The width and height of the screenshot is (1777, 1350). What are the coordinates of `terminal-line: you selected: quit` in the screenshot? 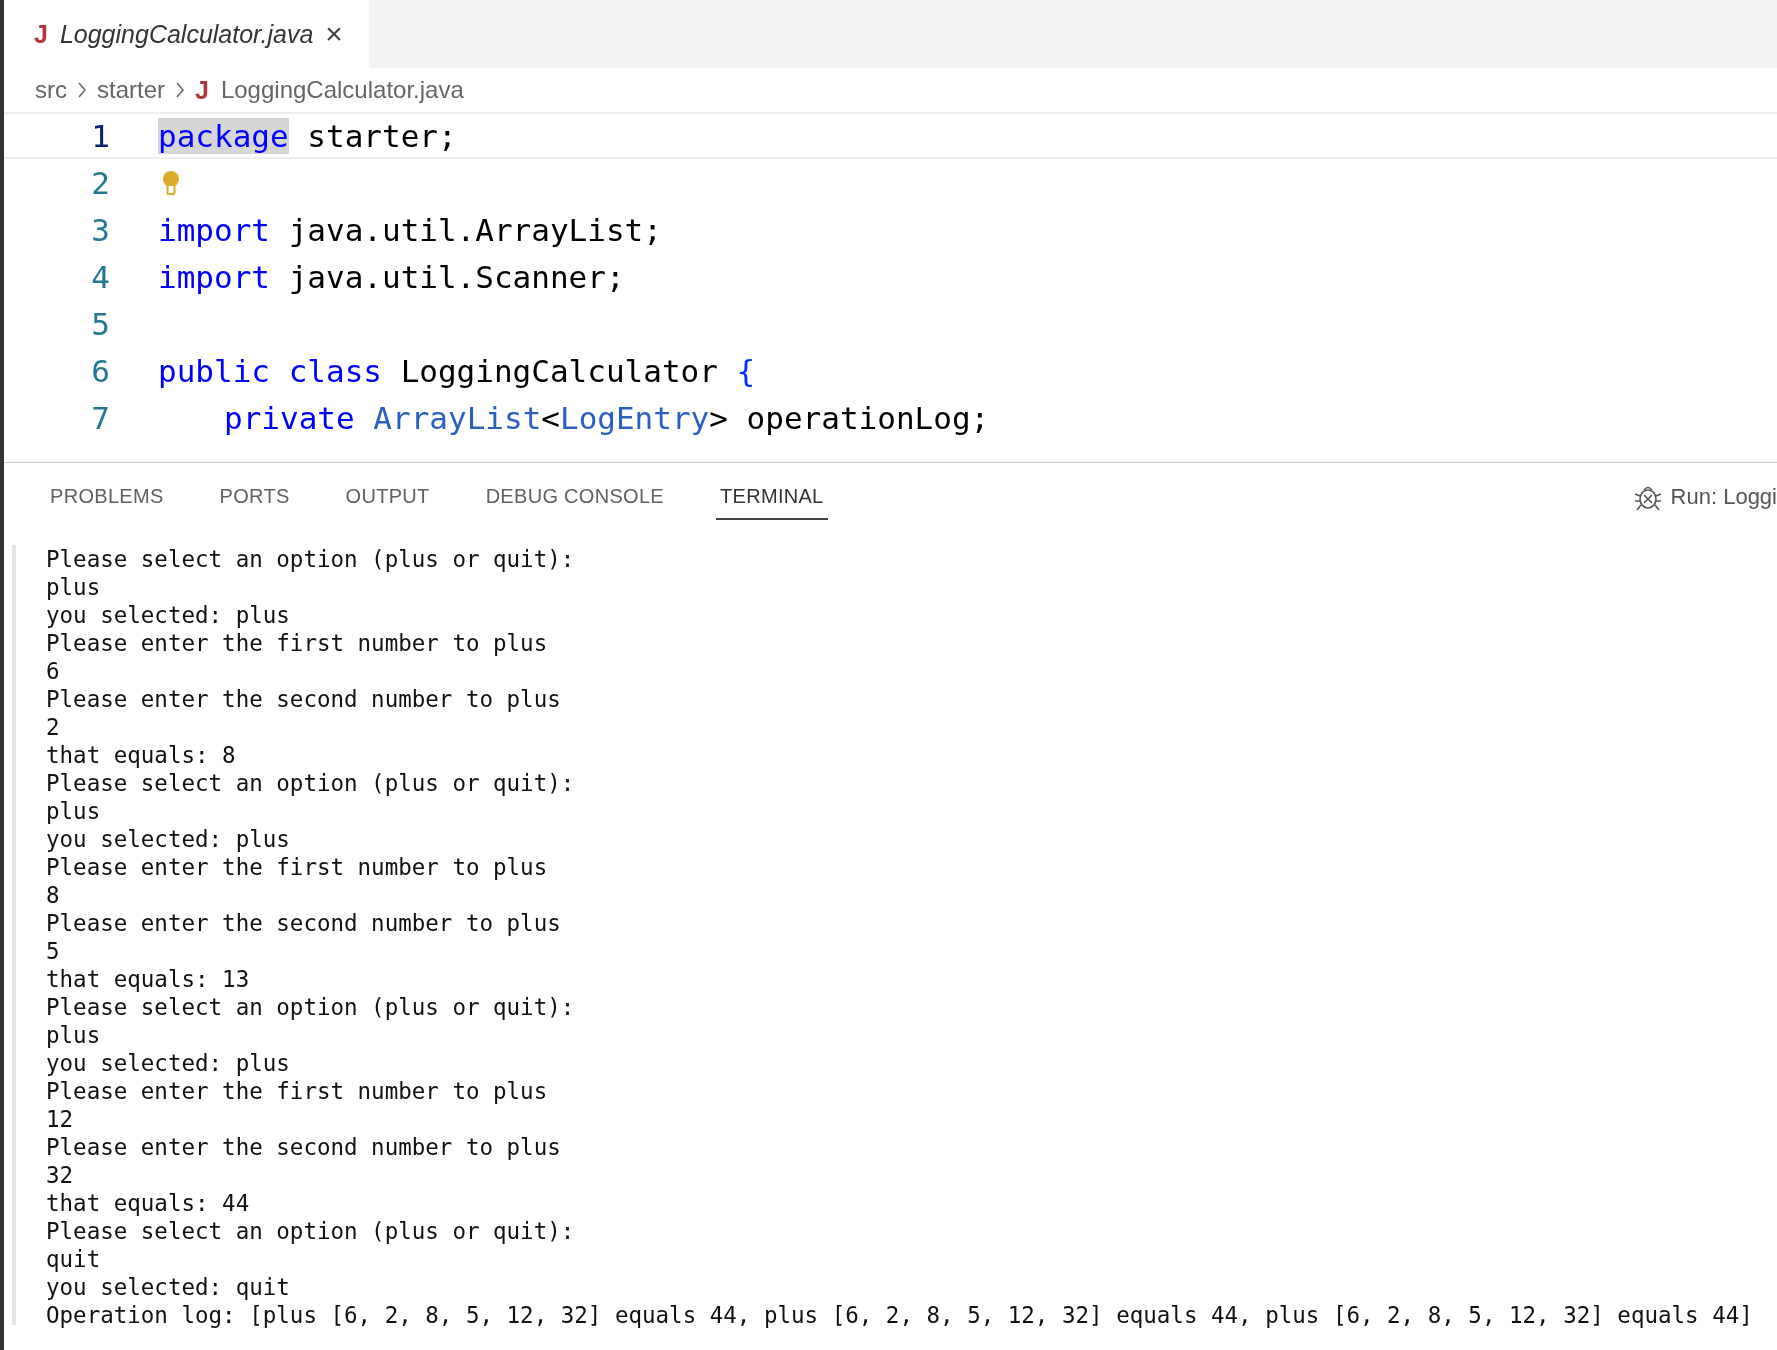 It's located at (168, 1287).